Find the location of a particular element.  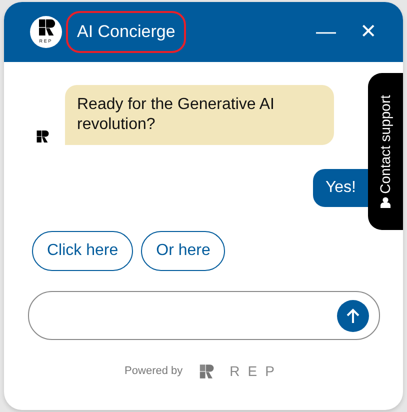

bot-message: Ready for the Generative AI revolution? is located at coordinates (199, 115).